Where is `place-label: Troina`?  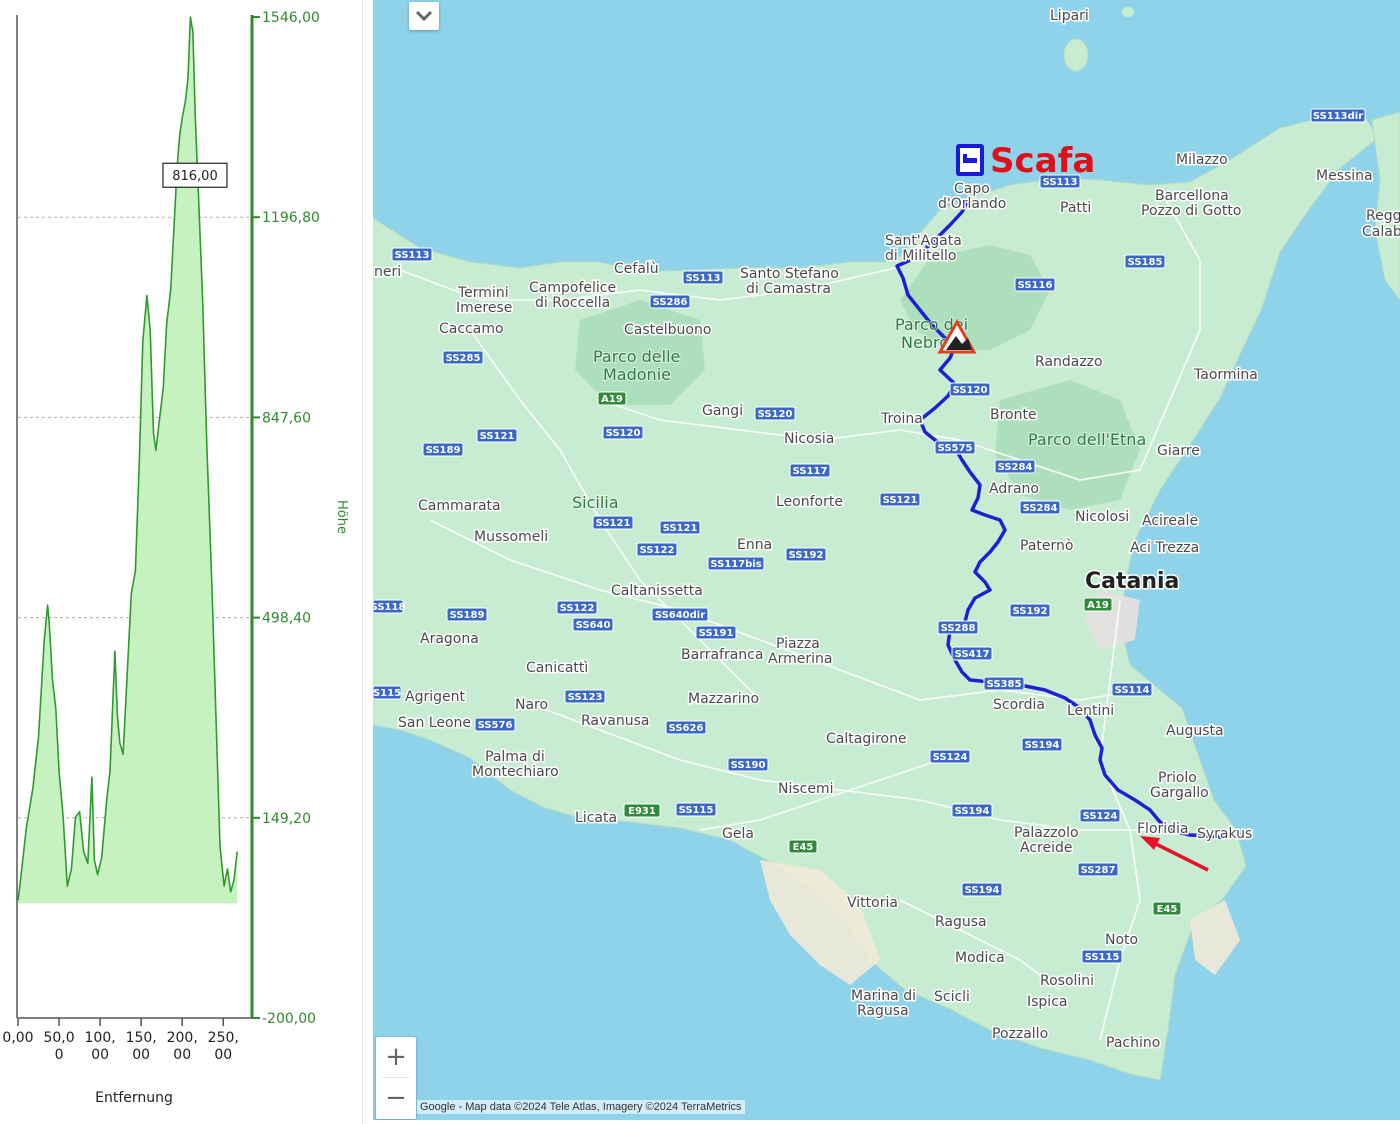 place-label: Troina is located at coordinates (902, 419).